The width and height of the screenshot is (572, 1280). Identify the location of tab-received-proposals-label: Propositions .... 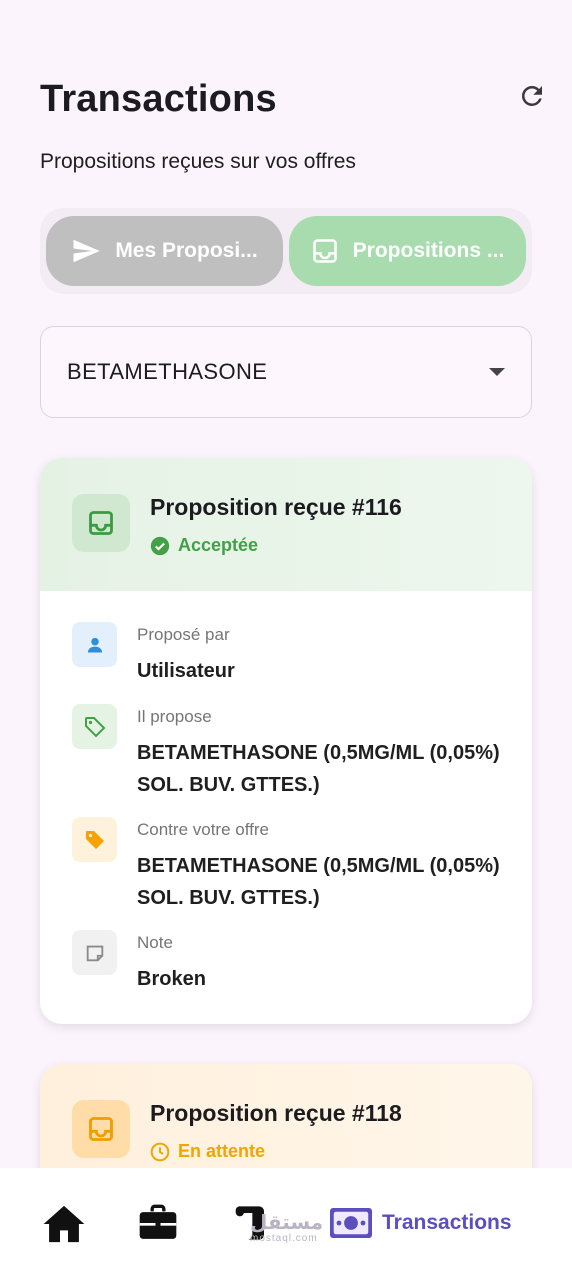
(428, 250).